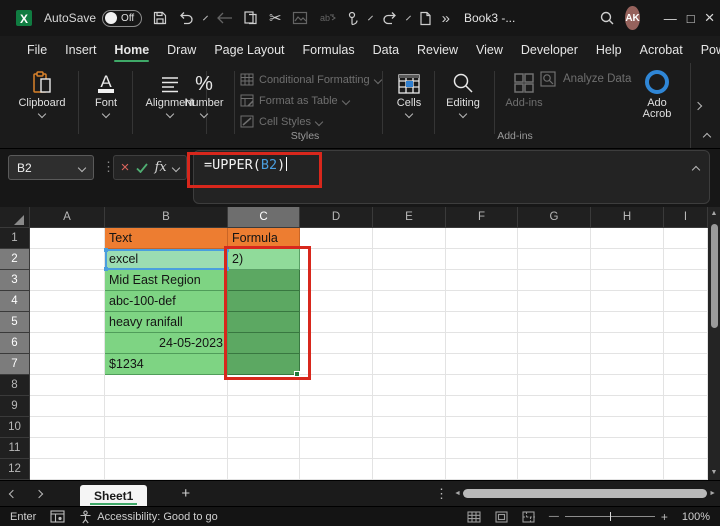 The image size is (720, 526). Describe the element at coordinates (370, 18) in the screenshot. I see `touch-mode-dropdown-icon` at that location.